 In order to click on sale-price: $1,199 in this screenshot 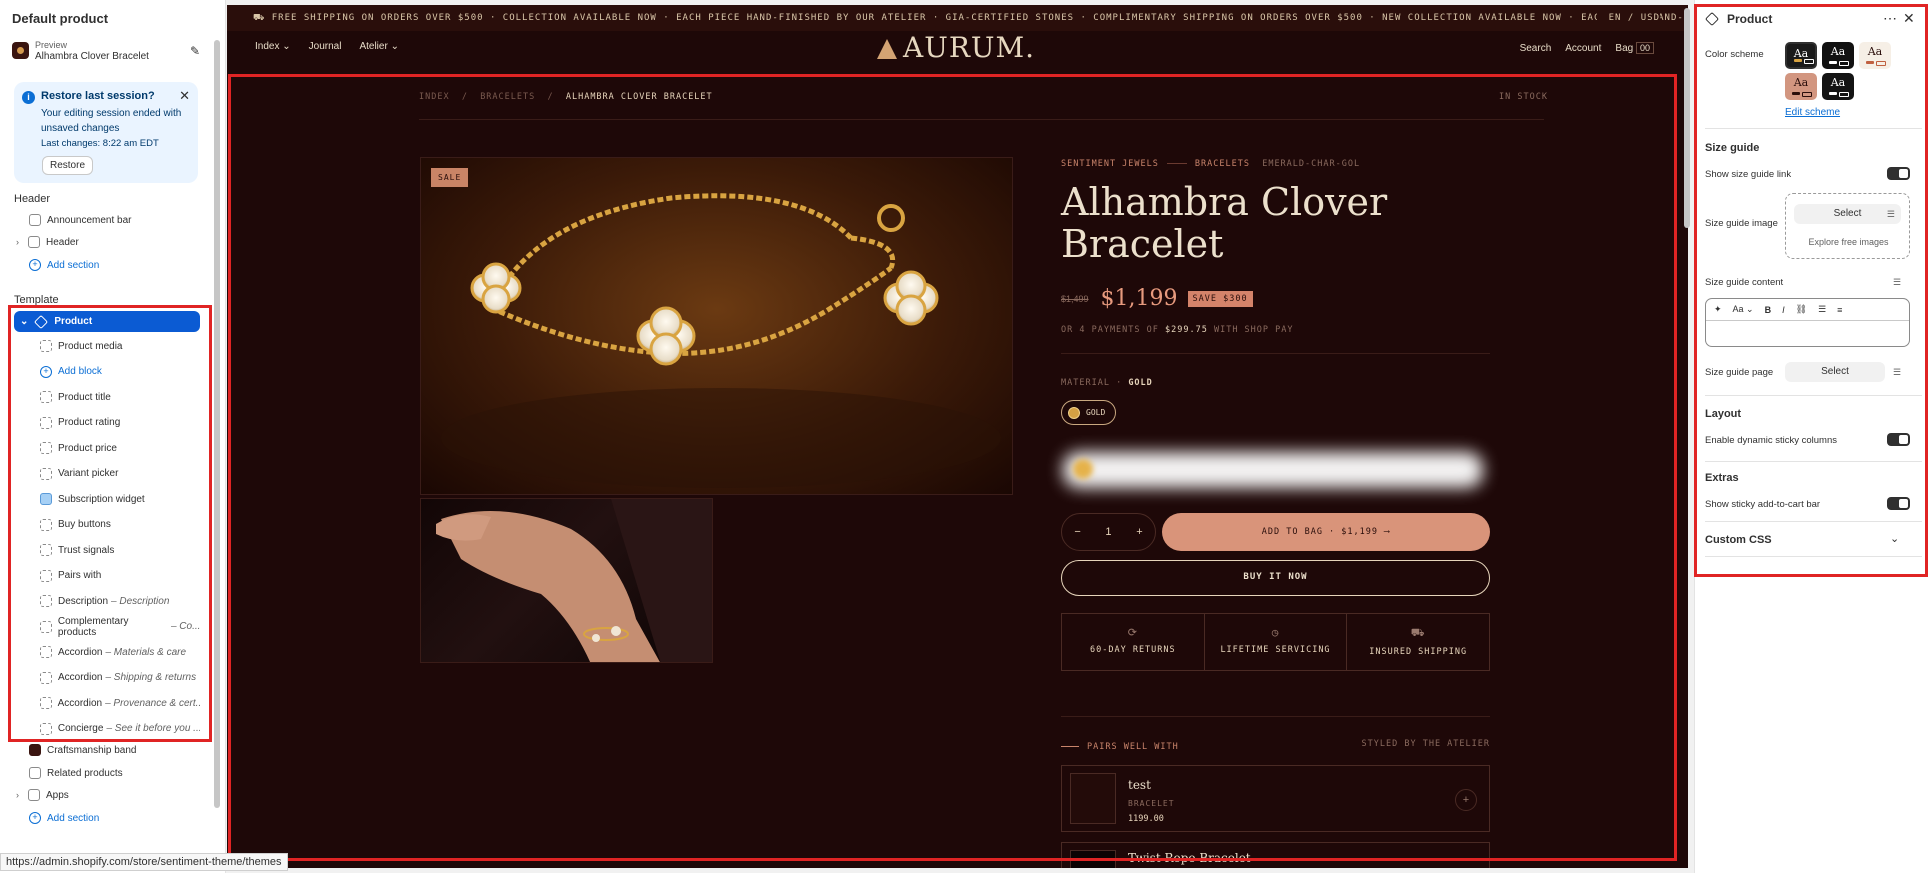, I will do `click(1139, 298)`.